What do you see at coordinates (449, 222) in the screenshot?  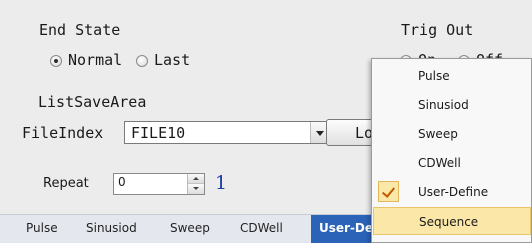 I see `menu-item-label: Sequence` at bounding box center [449, 222].